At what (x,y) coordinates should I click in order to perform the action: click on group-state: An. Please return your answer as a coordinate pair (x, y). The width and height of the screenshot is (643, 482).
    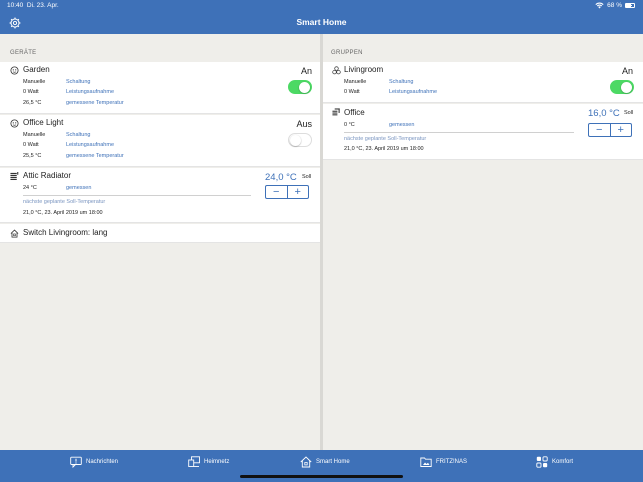
    Looking at the image, I should click on (627, 71).